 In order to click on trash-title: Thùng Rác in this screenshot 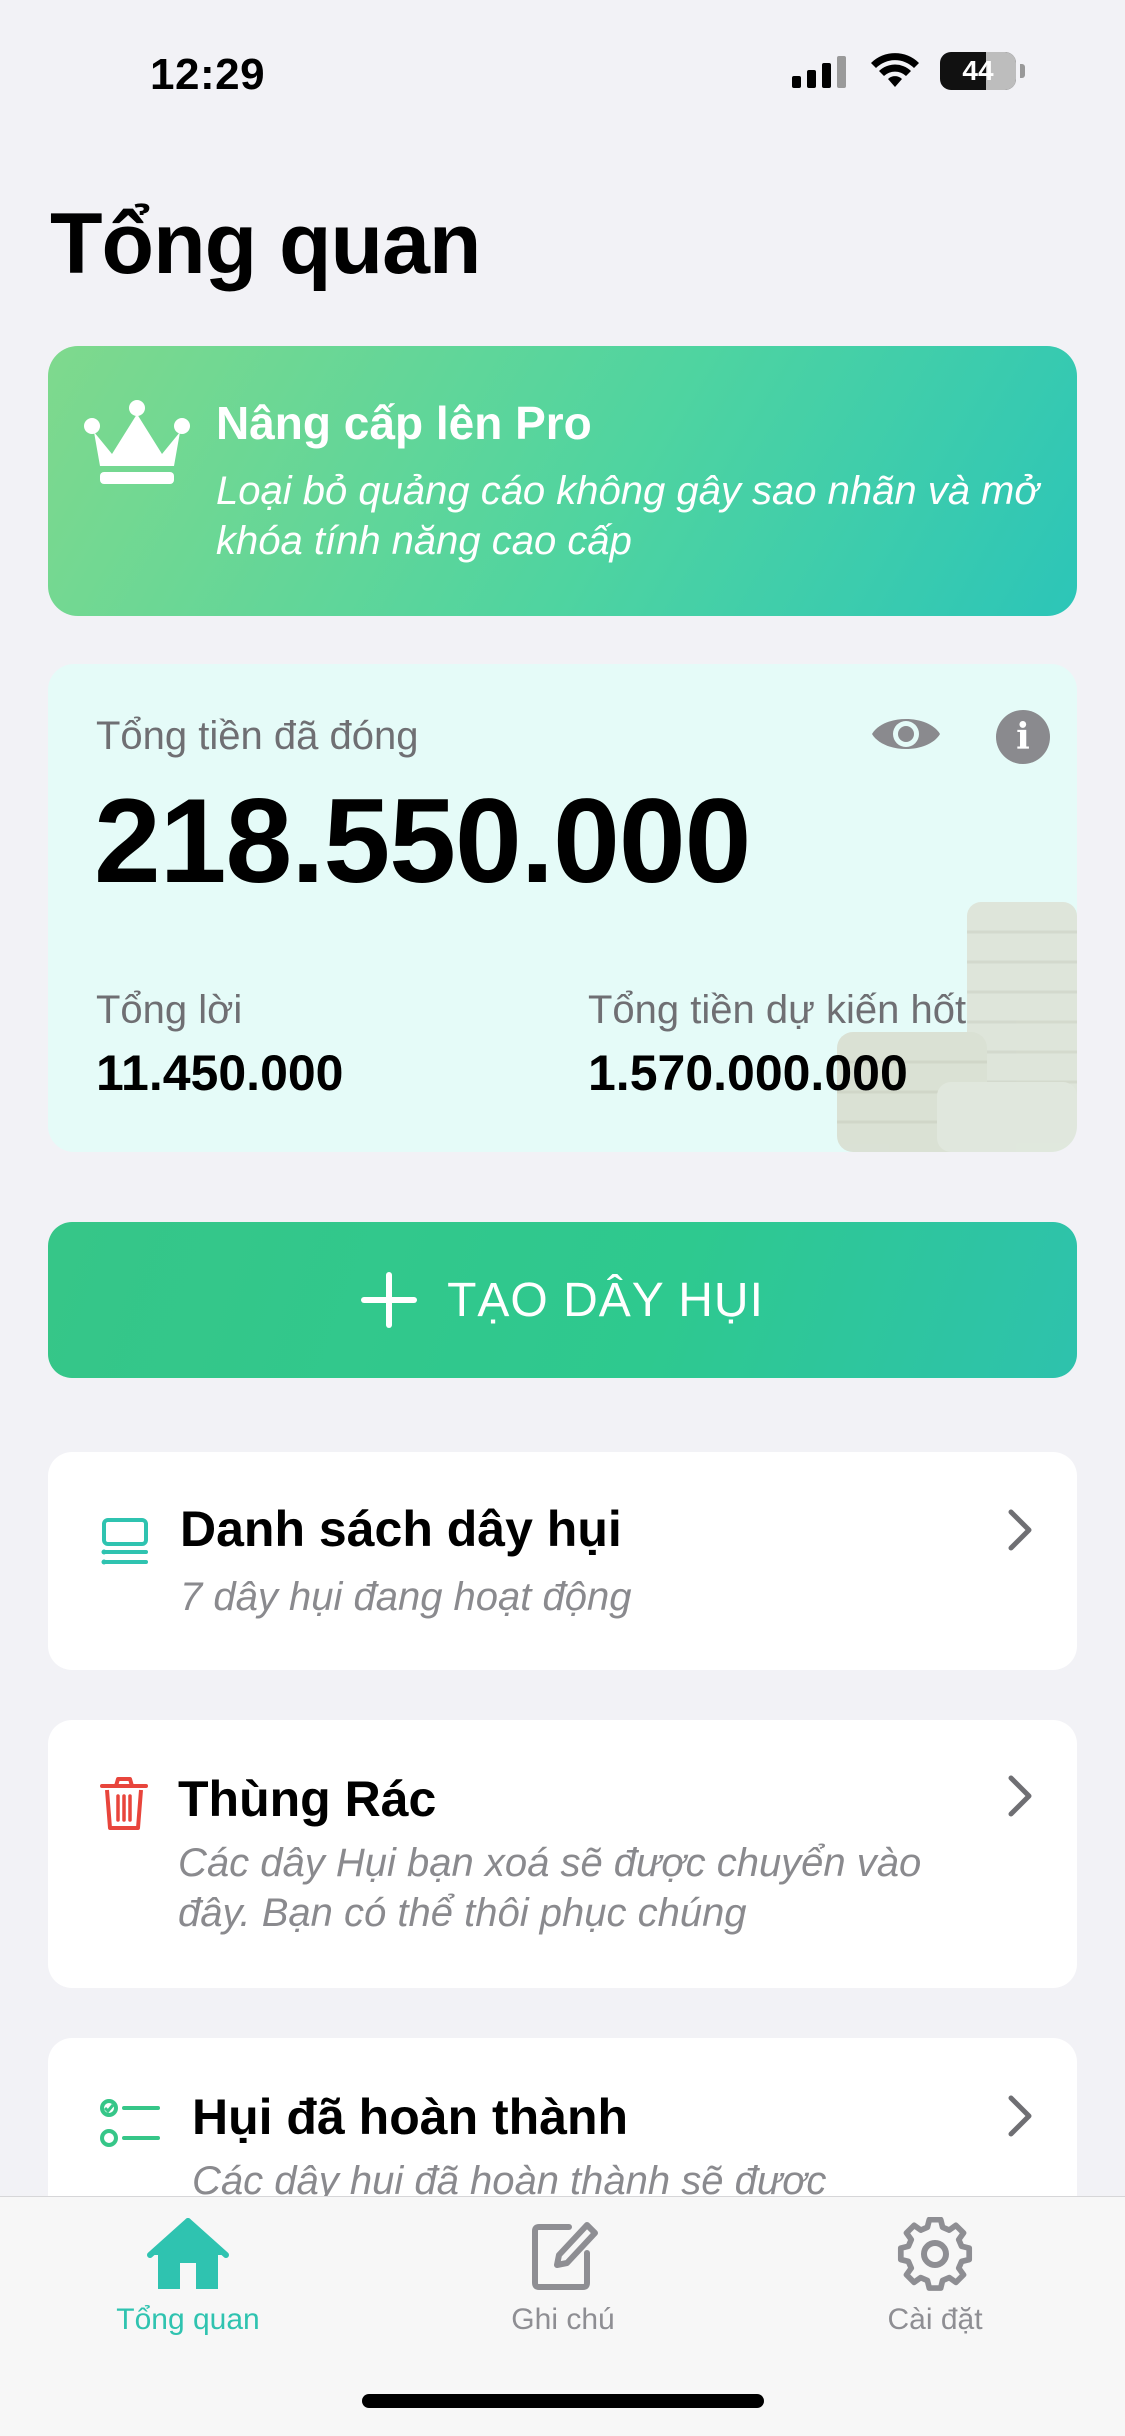, I will do `click(307, 1799)`.